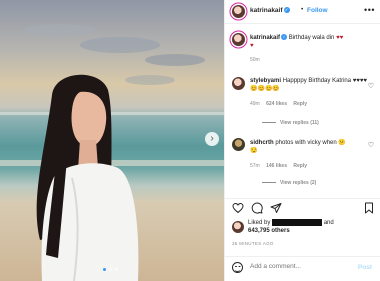 The width and height of the screenshot is (380, 281). What do you see at coordinates (291, 227) in the screenshot?
I see `liked-by-text: Liked by and 643,795 others` at bounding box center [291, 227].